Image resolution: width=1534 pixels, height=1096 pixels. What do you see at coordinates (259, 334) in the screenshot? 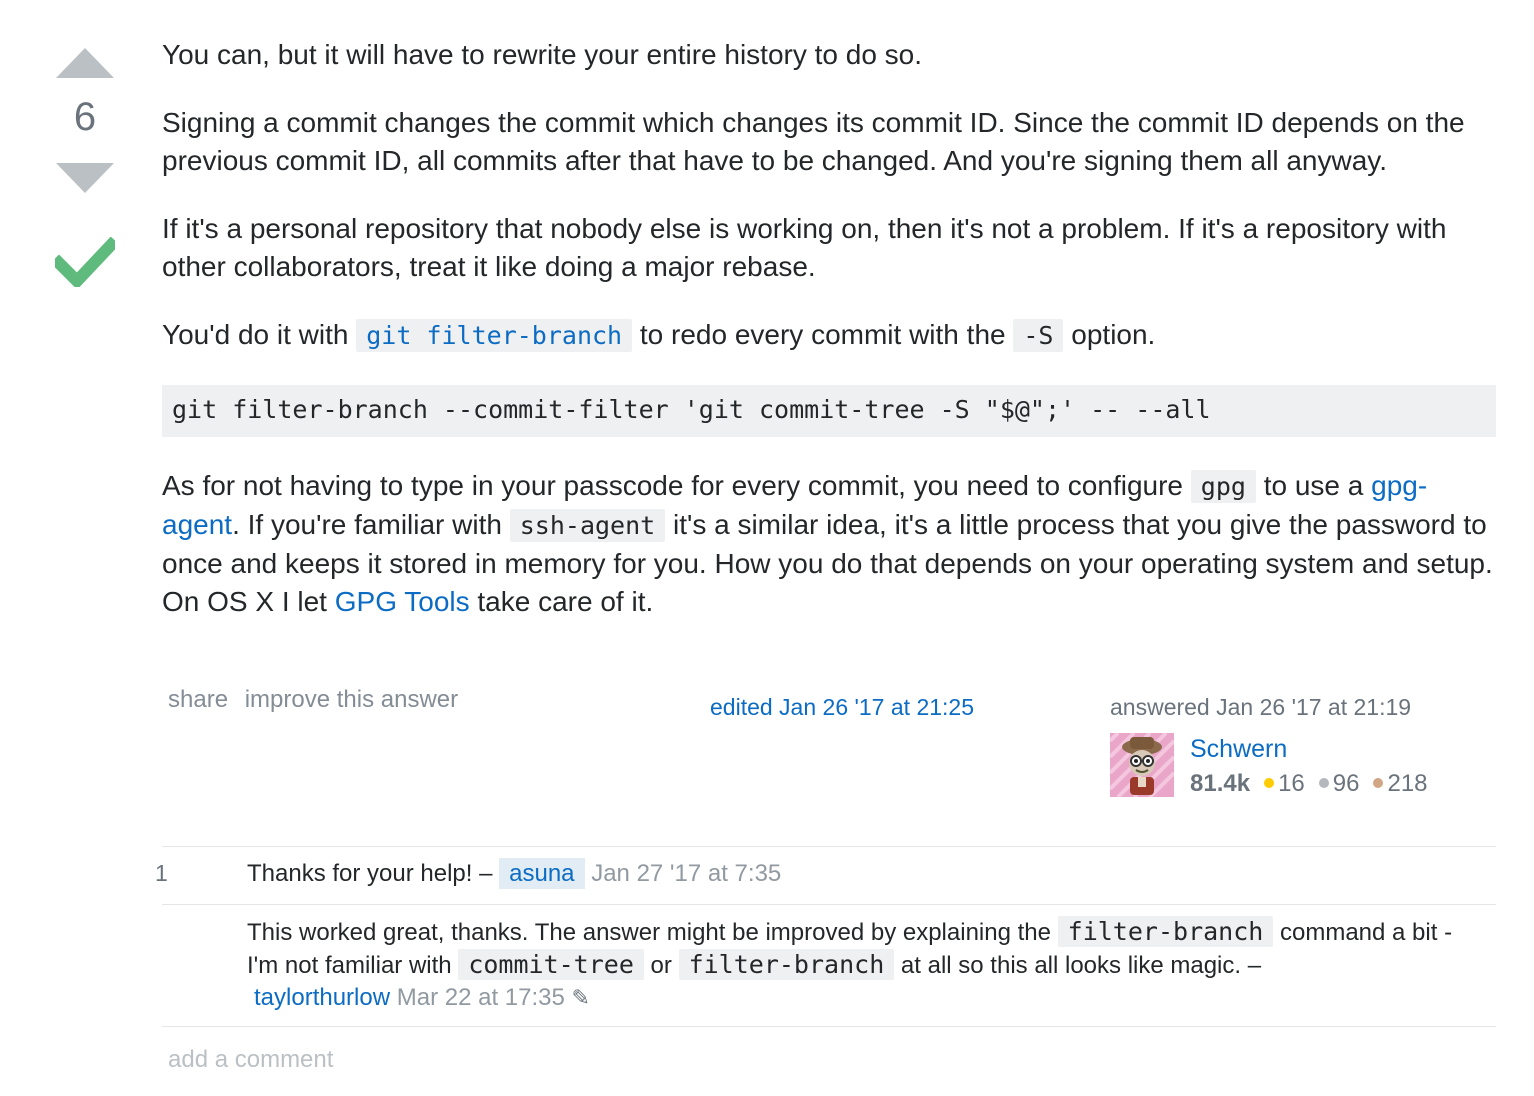
I see `text-span: You'd do it with` at bounding box center [259, 334].